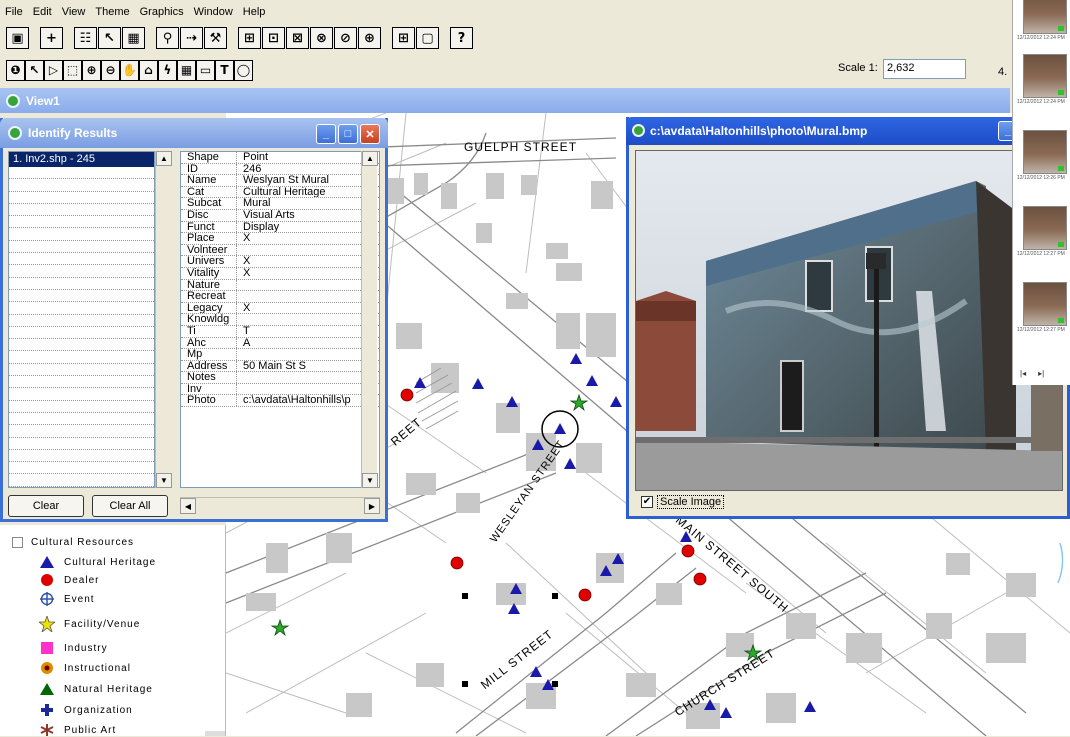  I want to click on attribute-row: Univers X, so click(280, 262).